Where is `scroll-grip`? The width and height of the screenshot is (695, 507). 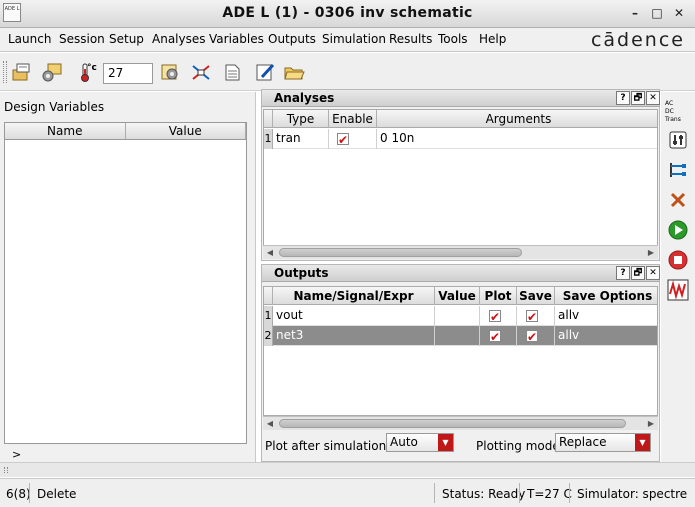 scroll-grip is located at coordinates (6, 470).